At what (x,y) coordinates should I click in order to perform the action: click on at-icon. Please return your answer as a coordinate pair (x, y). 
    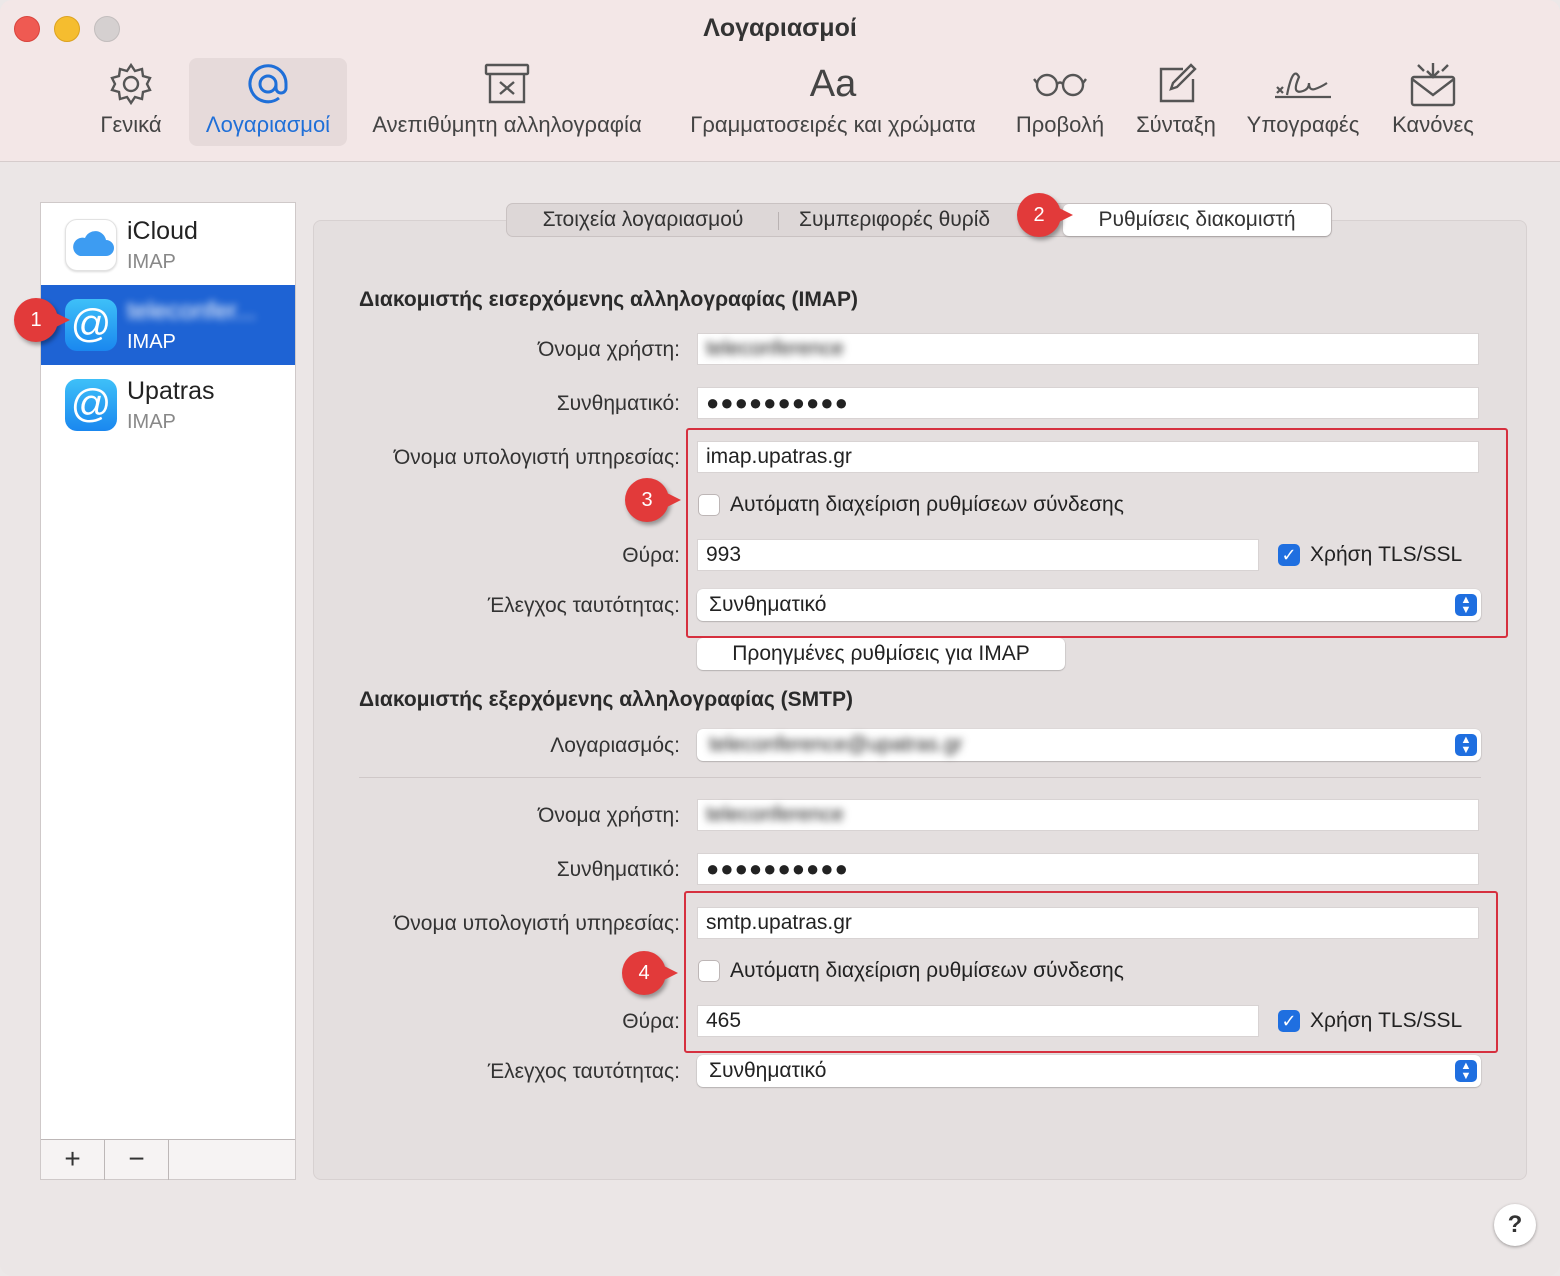
    Looking at the image, I should click on (268, 84).